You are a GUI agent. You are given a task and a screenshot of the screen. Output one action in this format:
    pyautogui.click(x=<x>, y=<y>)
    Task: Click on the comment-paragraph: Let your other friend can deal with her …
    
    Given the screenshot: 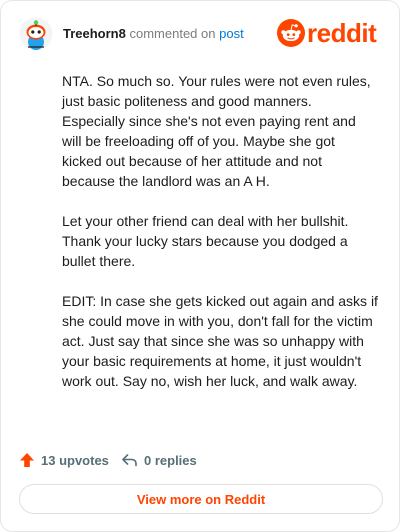 What is the action you would take?
    pyautogui.click(x=205, y=241)
    